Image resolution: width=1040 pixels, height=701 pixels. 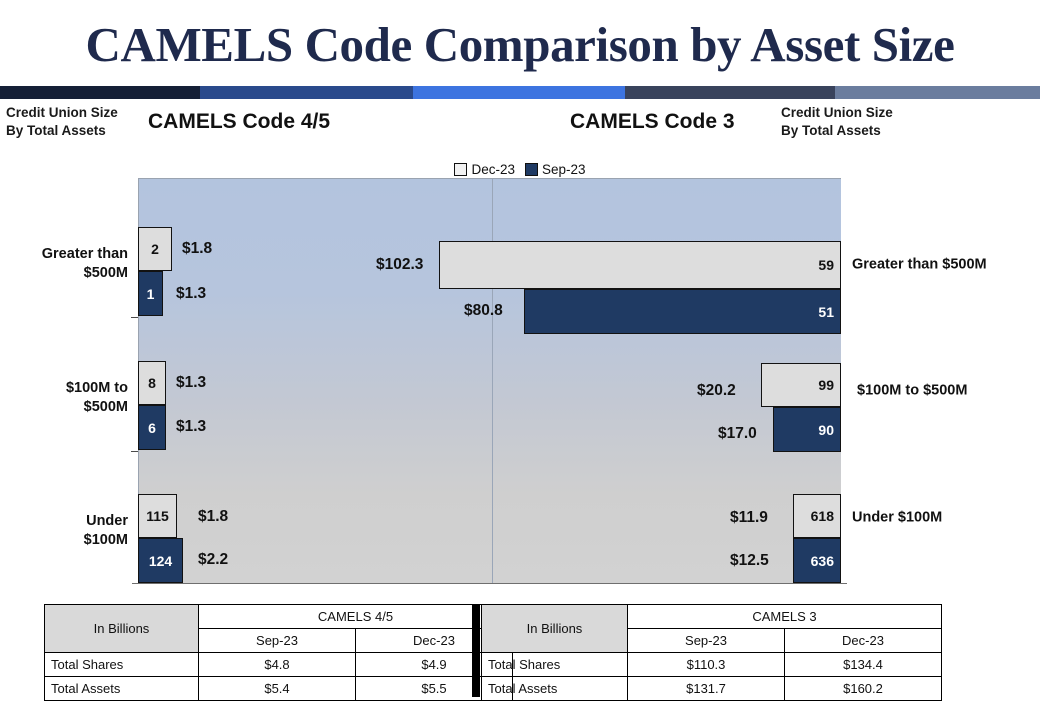 What do you see at coordinates (191, 426) in the screenshot?
I see `bar-value-label-left-r1-sep23: $1.3` at bounding box center [191, 426].